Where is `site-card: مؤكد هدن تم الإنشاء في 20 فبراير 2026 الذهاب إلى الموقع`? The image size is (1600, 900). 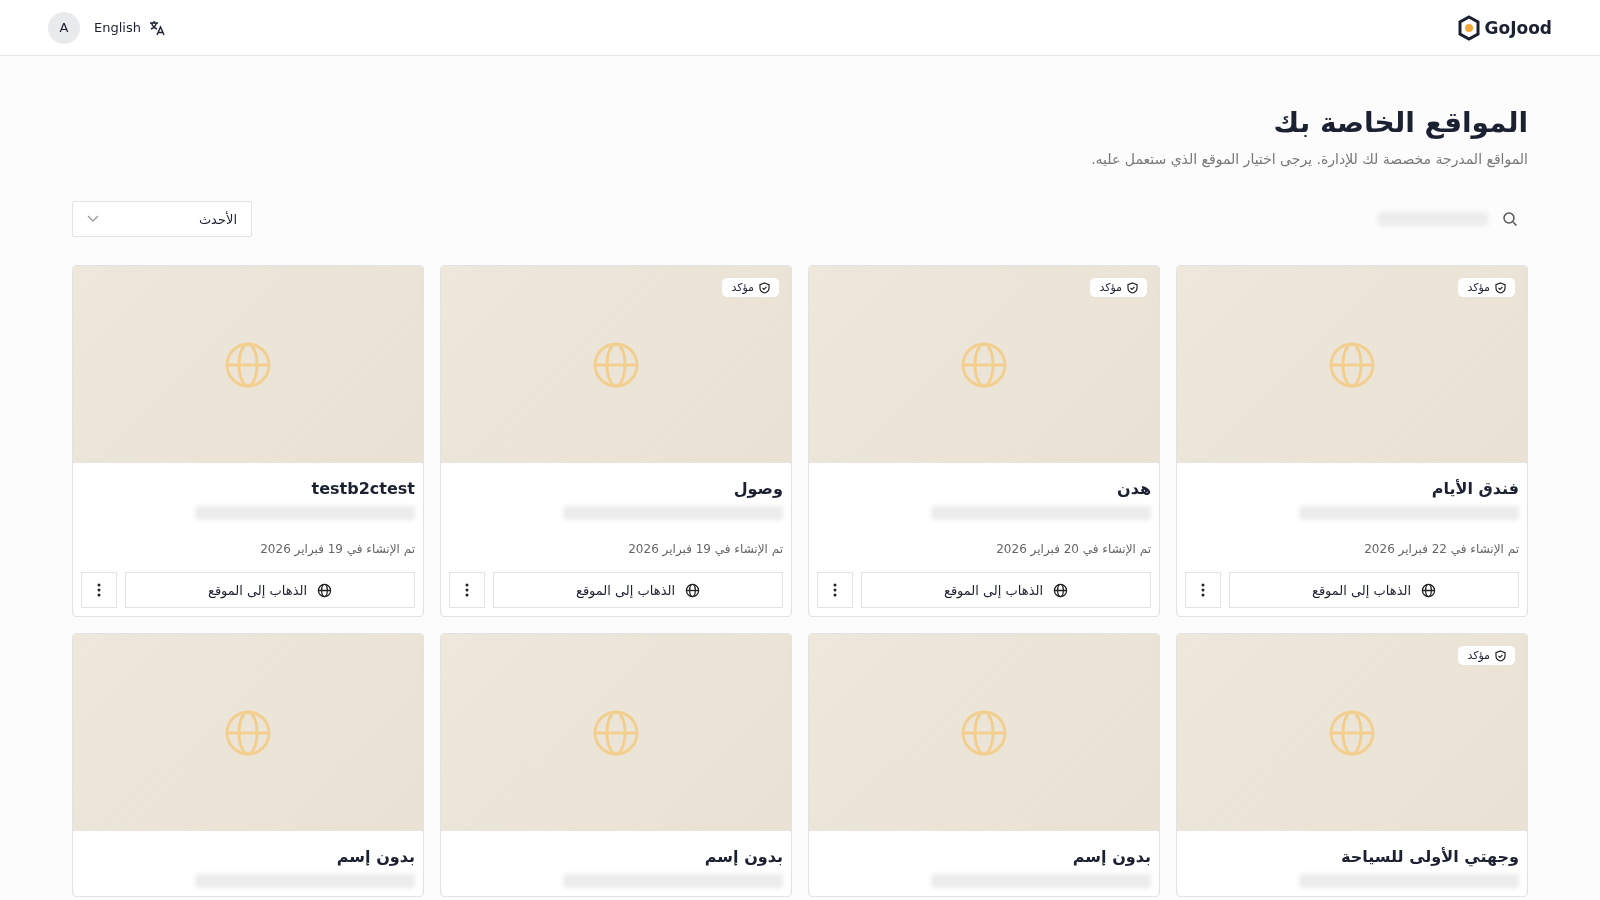
site-card: مؤكد هدن تم الإنشاء في 20 فبراير 2026 الذهاب إلى الموقع is located at coordinates (984, 441).